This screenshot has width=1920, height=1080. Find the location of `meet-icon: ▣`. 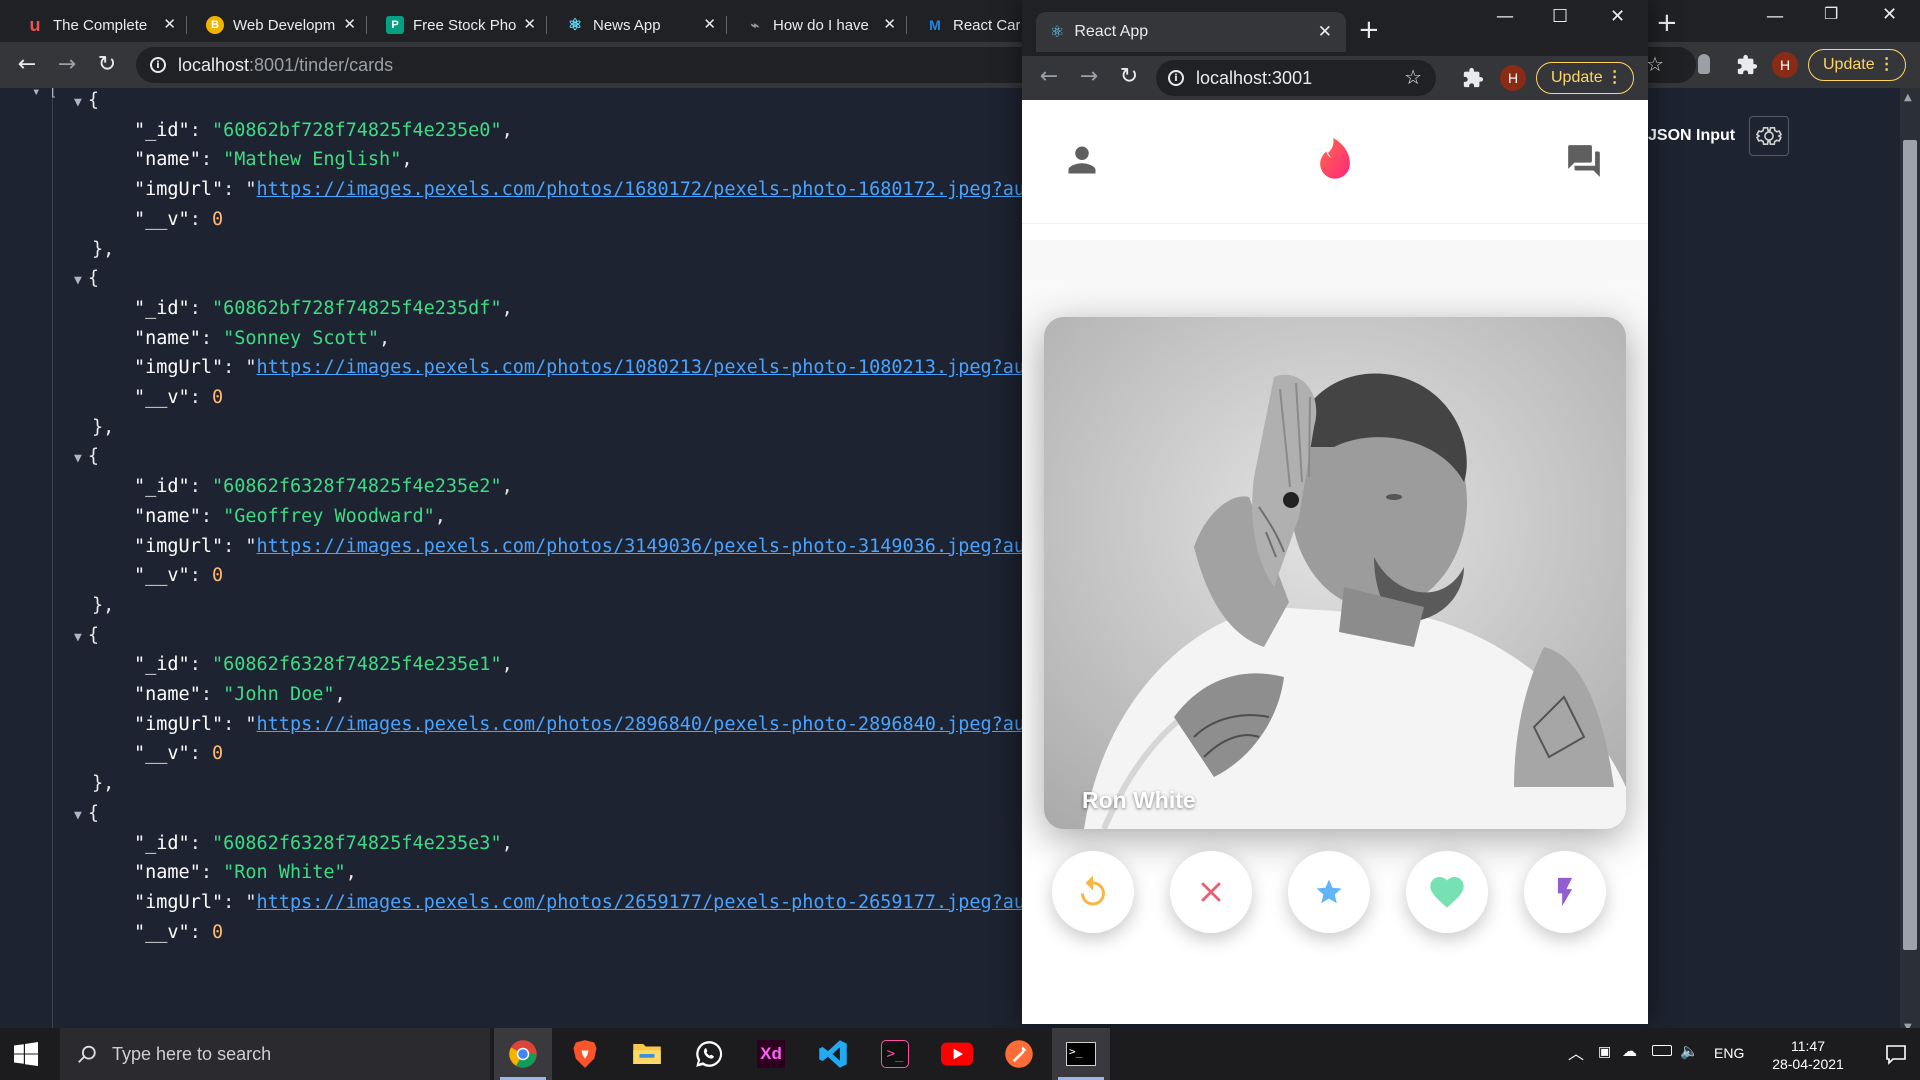

meet-icon: ▣ is located at coordinates (1604, 1051).